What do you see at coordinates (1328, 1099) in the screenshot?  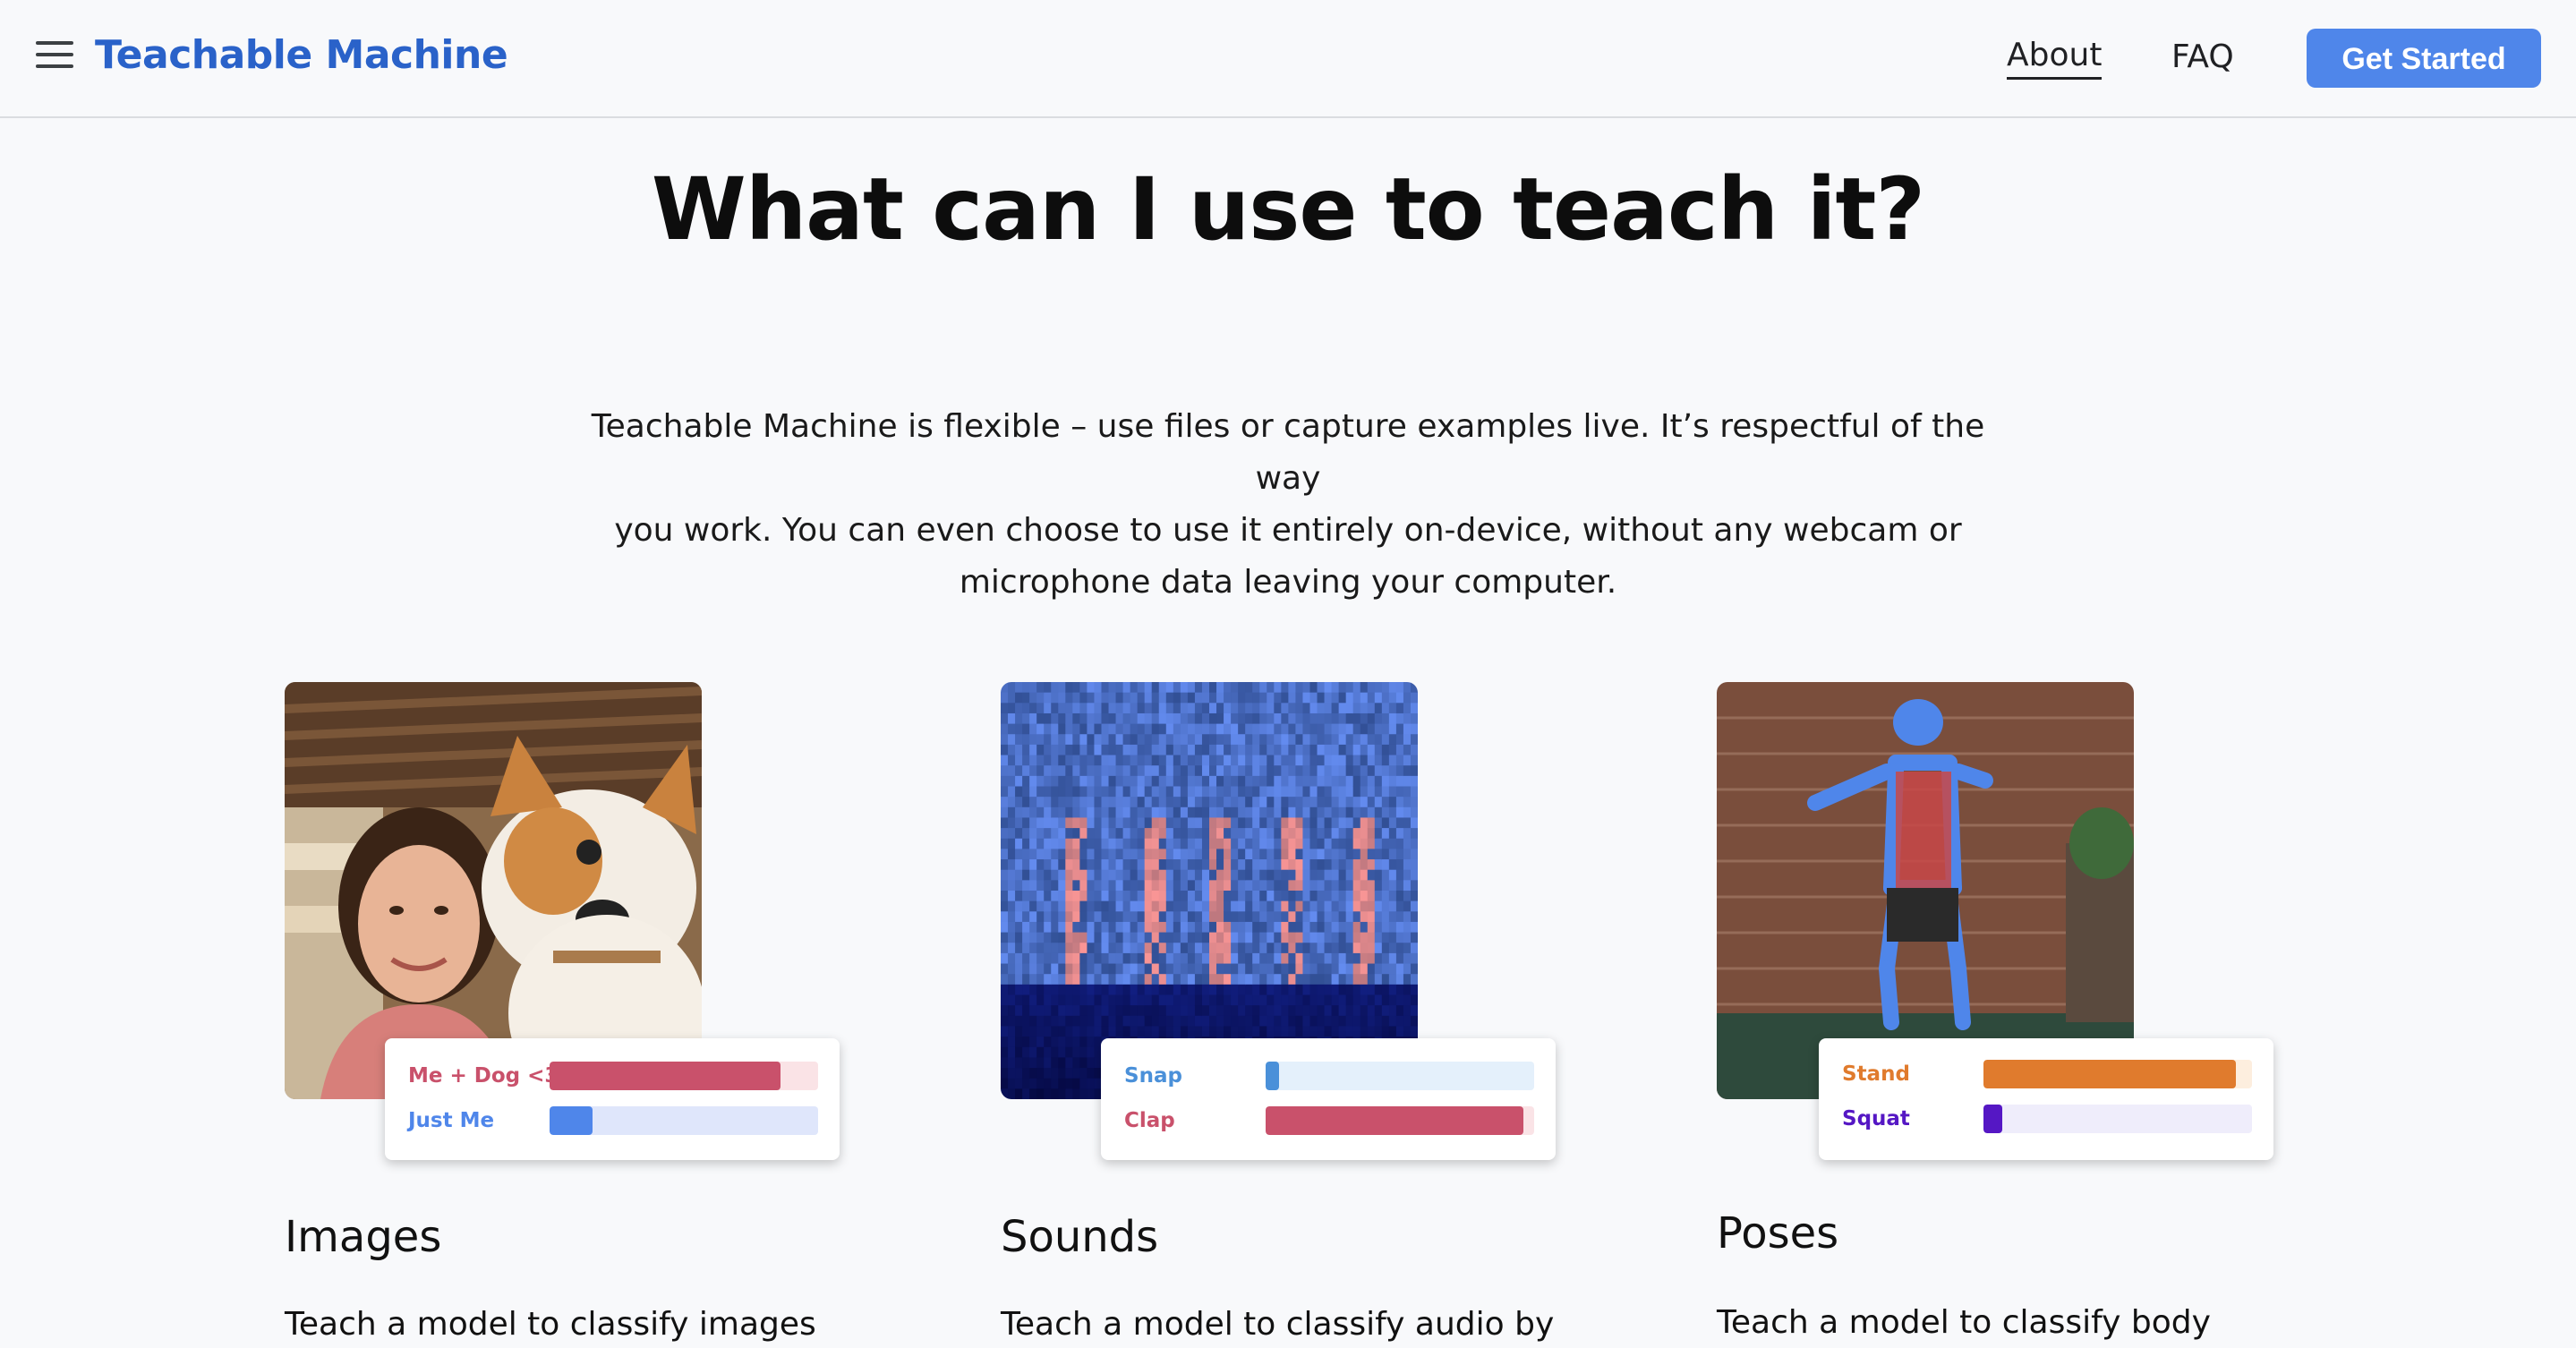 I see `classification-results-panel: Snap Clap` at bounding box center [1328, 1099].